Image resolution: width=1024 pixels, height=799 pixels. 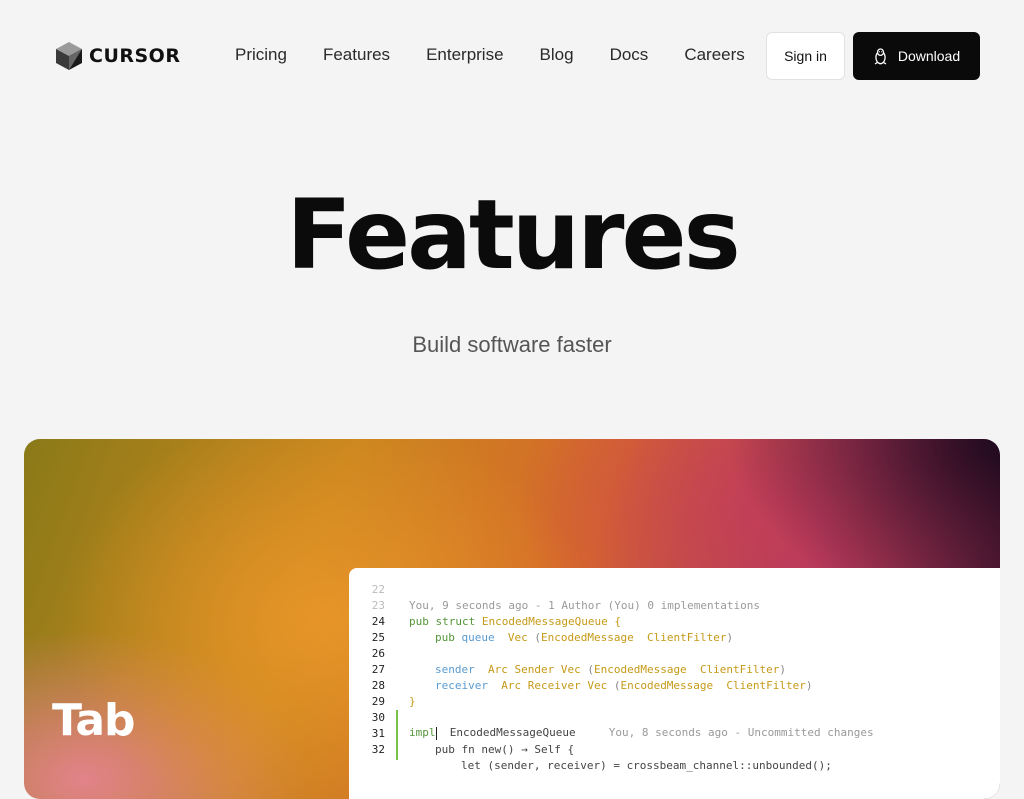 What do you see at coordinates (674, 589) in the screenshot?
I see `code-line: 22` at bounding box center [674, 589].